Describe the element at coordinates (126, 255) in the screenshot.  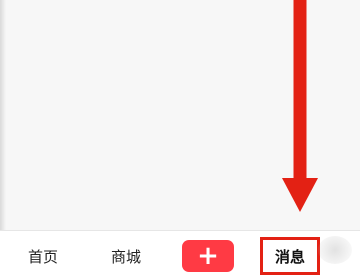
I see `tab-mall: 商城` at that location.